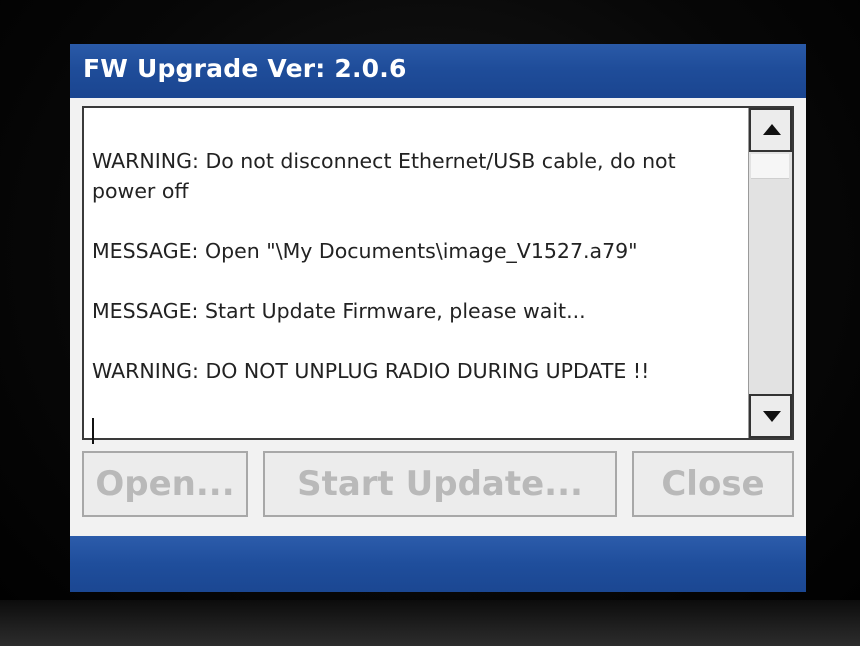  What do you see at coordinates (438, 71) in the screenshot?
I see `title-bar: FW Upgrade Ver: 2.0.6` at bounding box center [438, 71].